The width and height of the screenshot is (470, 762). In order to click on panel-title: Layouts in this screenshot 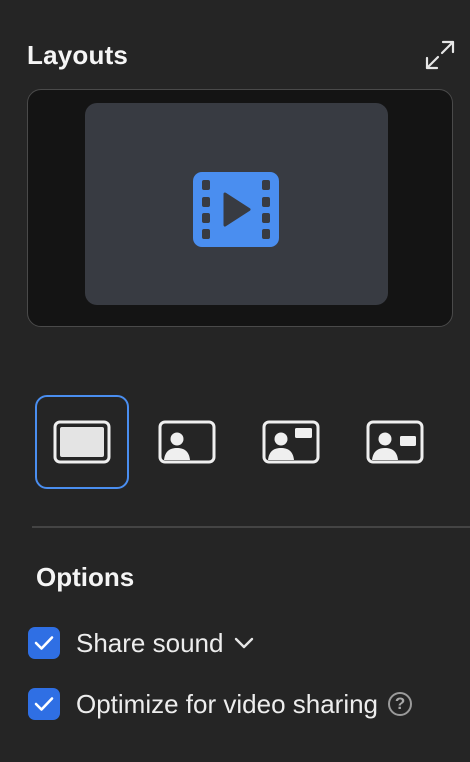, I will do `click(78, 55)`.